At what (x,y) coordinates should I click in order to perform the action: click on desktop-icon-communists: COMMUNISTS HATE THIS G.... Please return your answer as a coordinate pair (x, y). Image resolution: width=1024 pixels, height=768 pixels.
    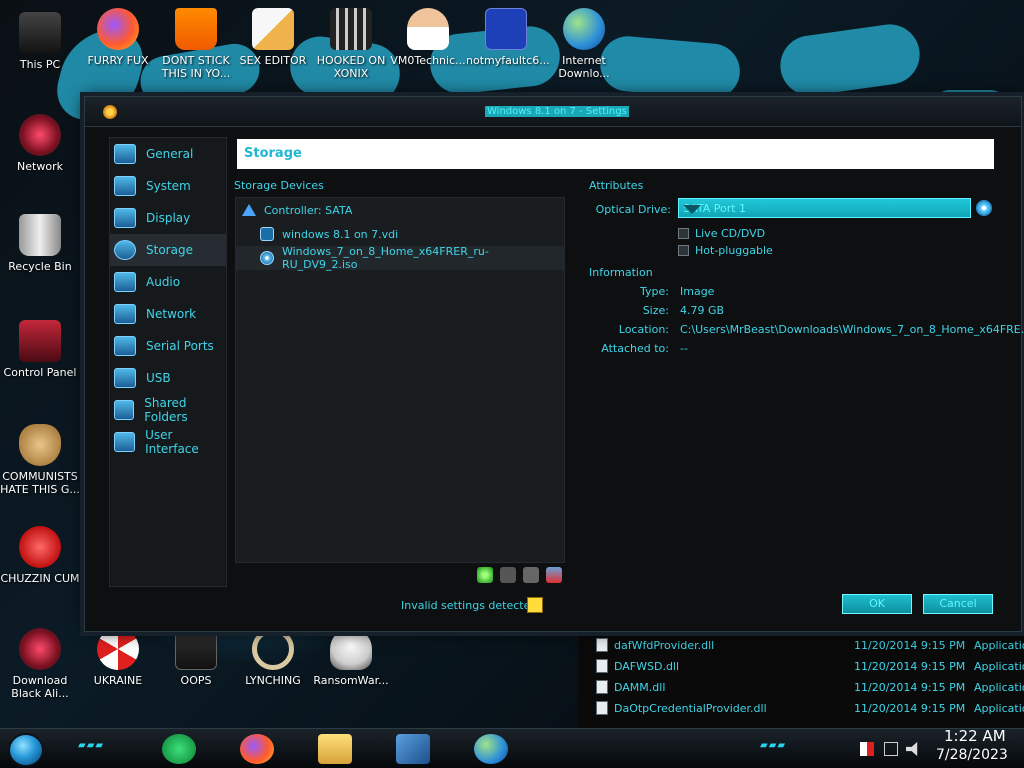
    Looking at the image, I should click on (40, 460).